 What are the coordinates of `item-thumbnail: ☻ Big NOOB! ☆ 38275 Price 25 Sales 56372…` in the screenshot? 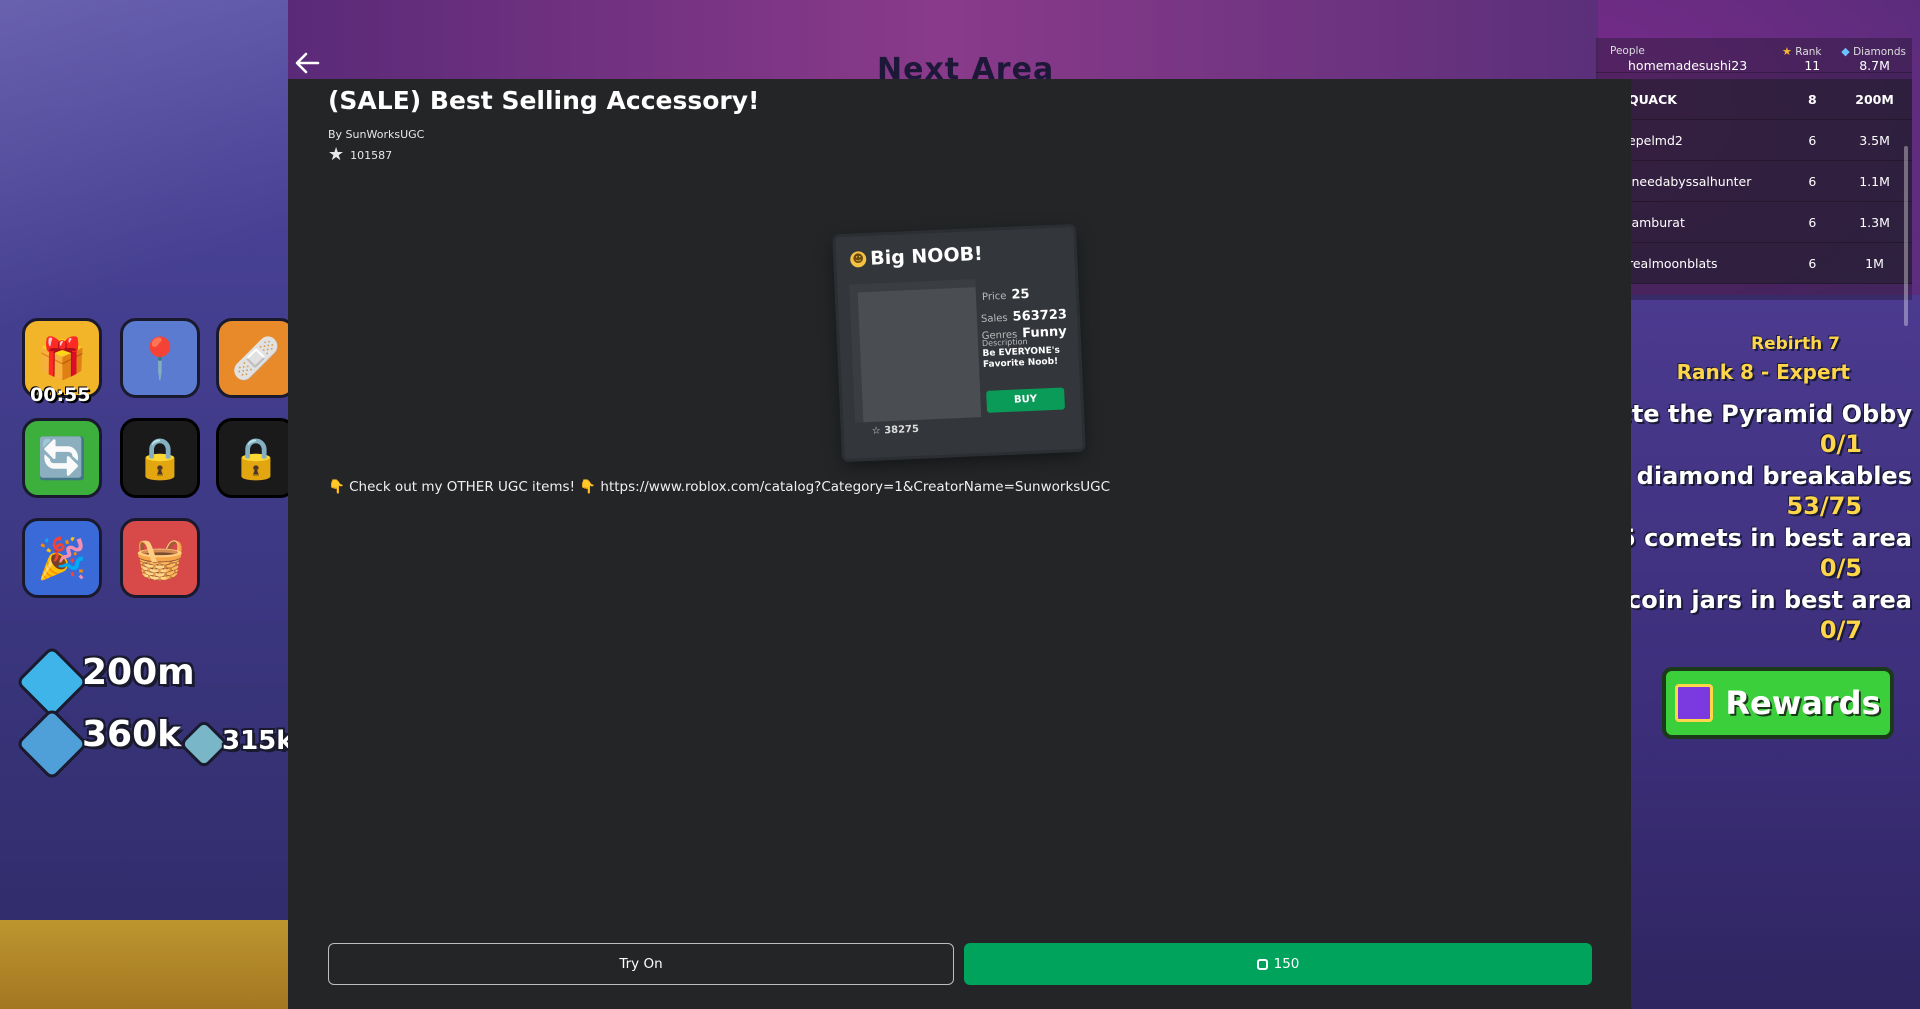 It's located at (959, 343).